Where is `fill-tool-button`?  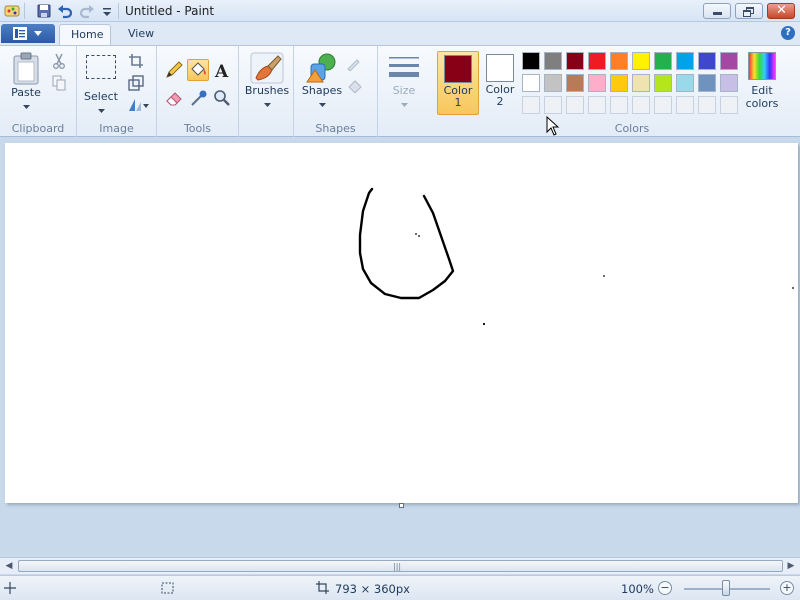
fill-tool-button is located at coordinates (198, 70).